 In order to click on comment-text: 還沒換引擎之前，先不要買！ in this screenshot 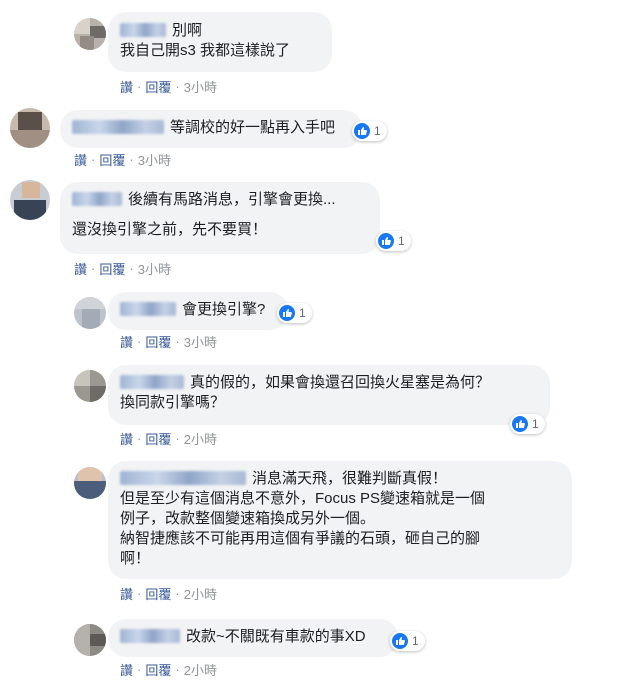, I will do `click(170, 229)`.